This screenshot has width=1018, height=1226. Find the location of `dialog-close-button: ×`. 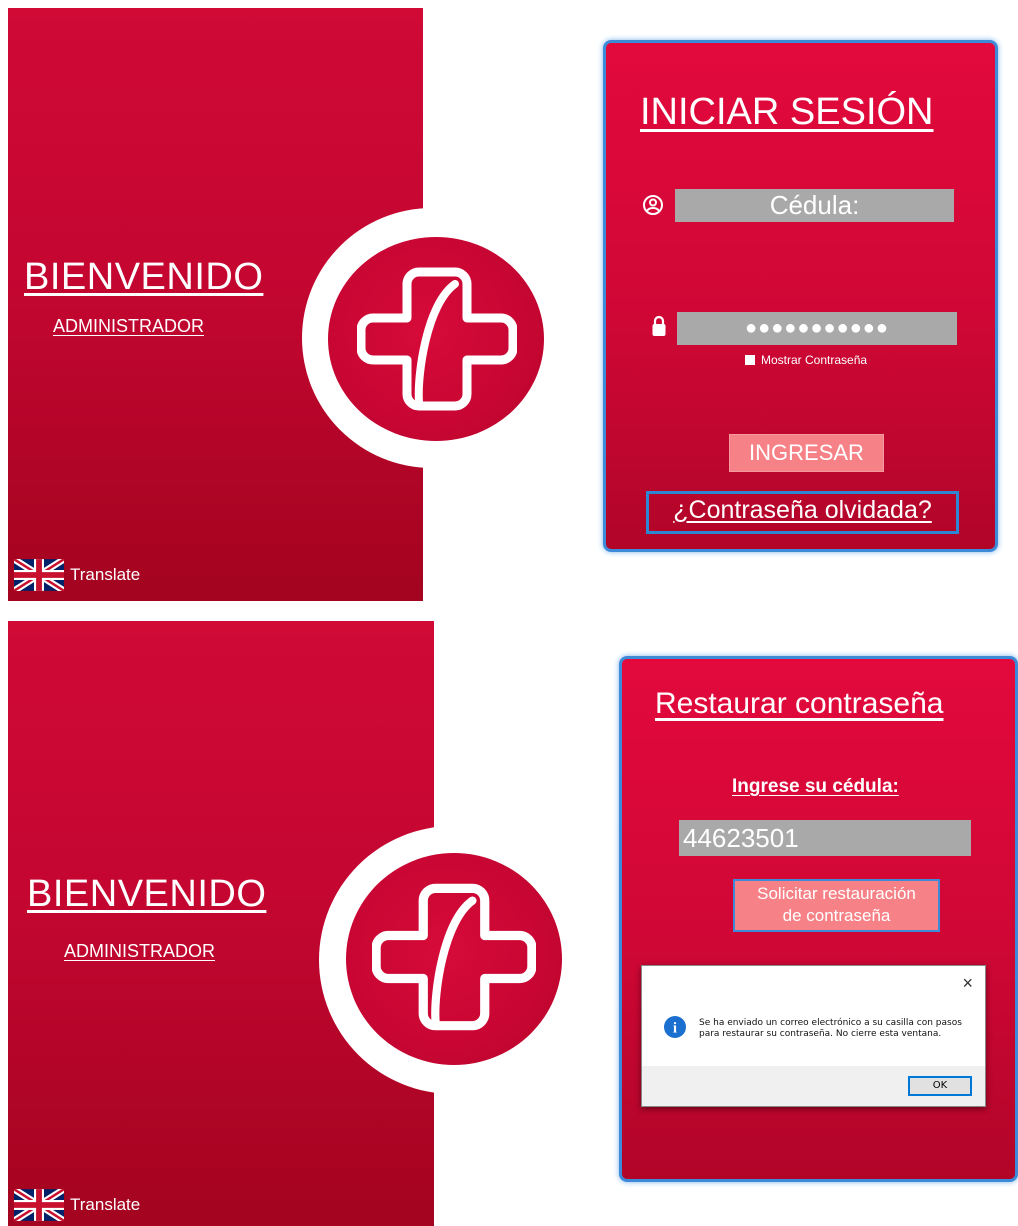

dialog-close-button: × is located at coordinates (967, 983).